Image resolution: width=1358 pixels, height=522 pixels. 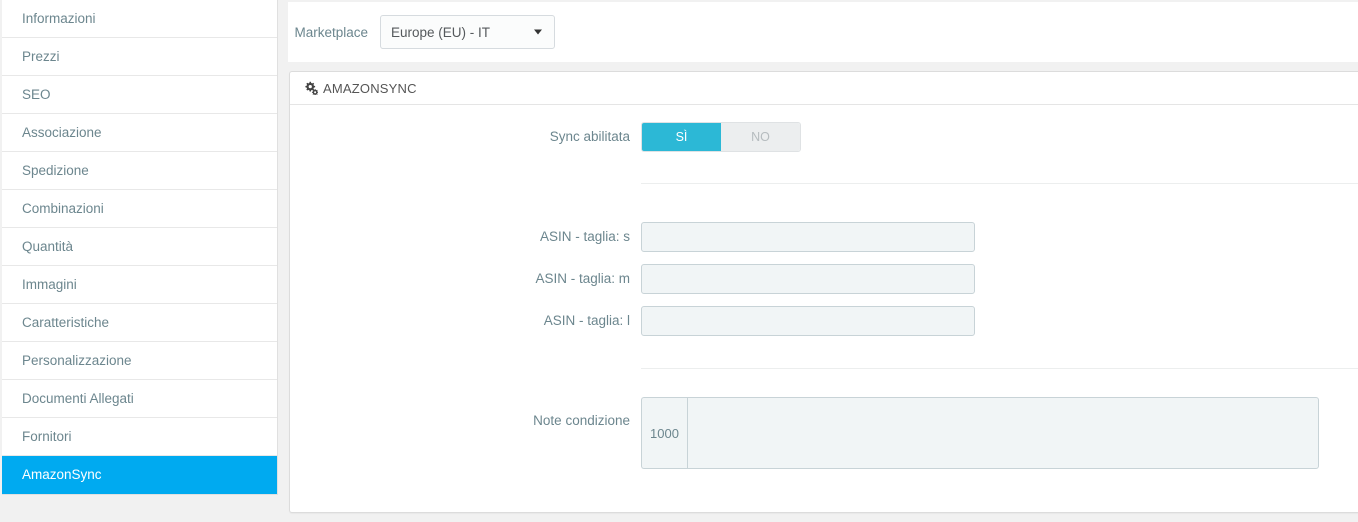 What do you see at coordinates (77, 360) in the screenshot?
I see `sidebar-item-label: Personalizzazione` at bounding box center [77, 360].